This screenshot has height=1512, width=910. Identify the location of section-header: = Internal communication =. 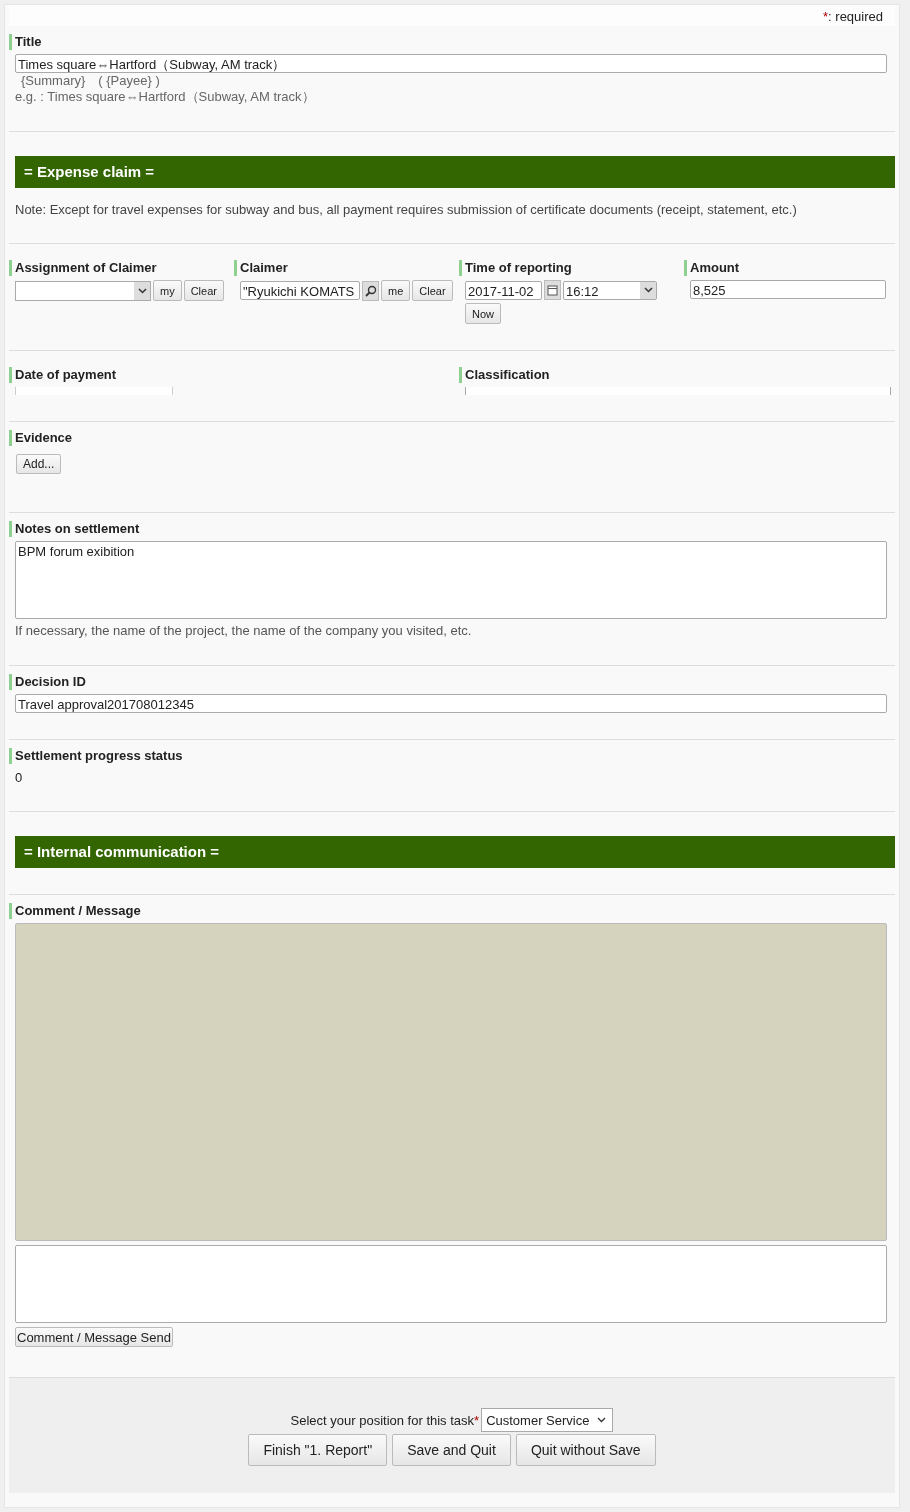
(455, 852).